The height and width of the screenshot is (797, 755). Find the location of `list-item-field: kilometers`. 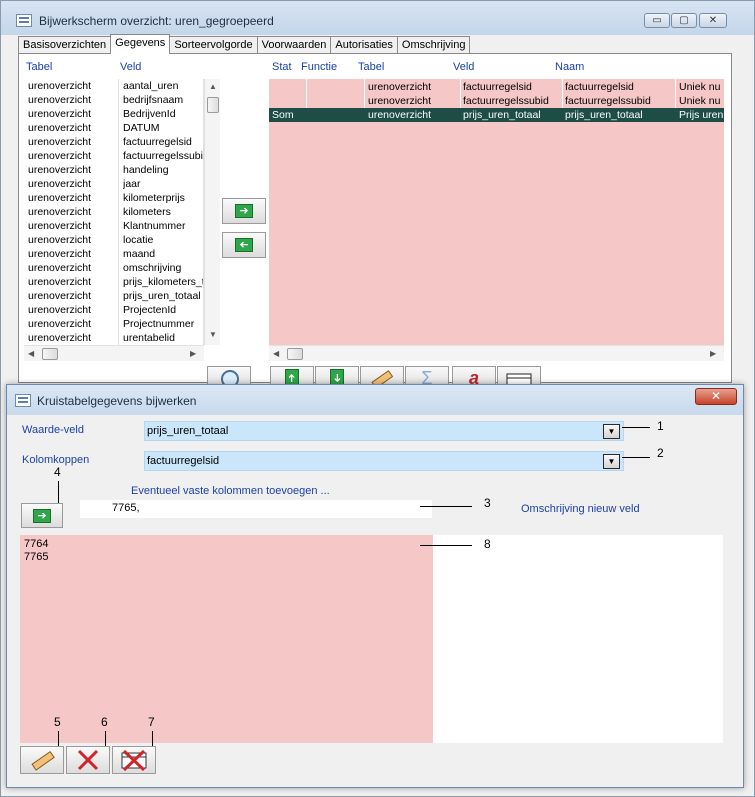

list-item-field: kilometers is located at coordinates (147, 212).